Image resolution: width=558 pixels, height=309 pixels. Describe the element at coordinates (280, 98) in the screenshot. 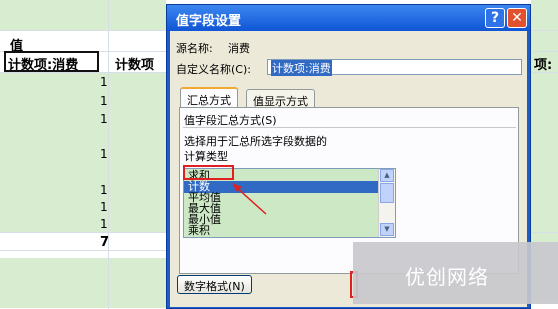

I see `tab-show-values-as: 值显示方式` at that location.